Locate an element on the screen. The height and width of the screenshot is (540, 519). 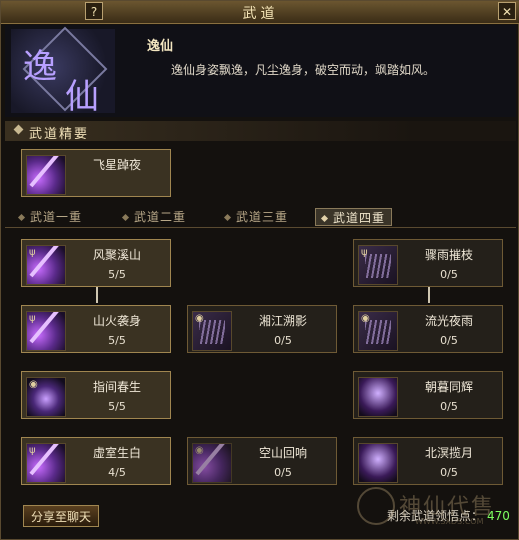
skill-name: 北溟揽月 is located at coordinates (448, 453).